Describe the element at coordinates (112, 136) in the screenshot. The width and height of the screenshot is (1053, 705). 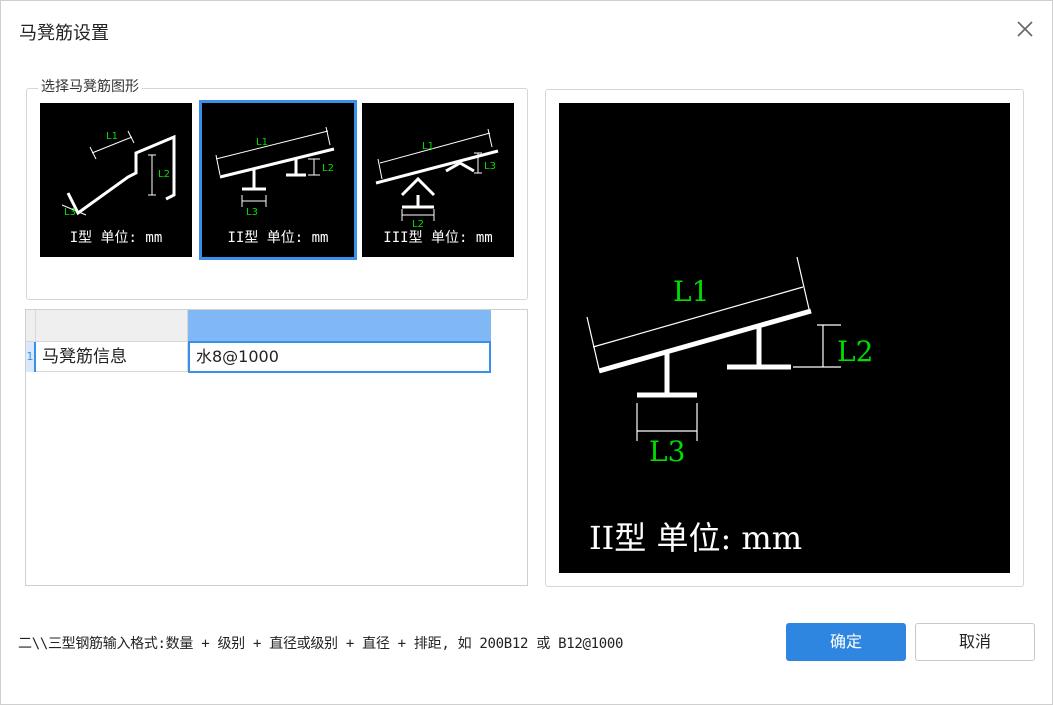
I see `shape1-l1-label: L1` at that location.